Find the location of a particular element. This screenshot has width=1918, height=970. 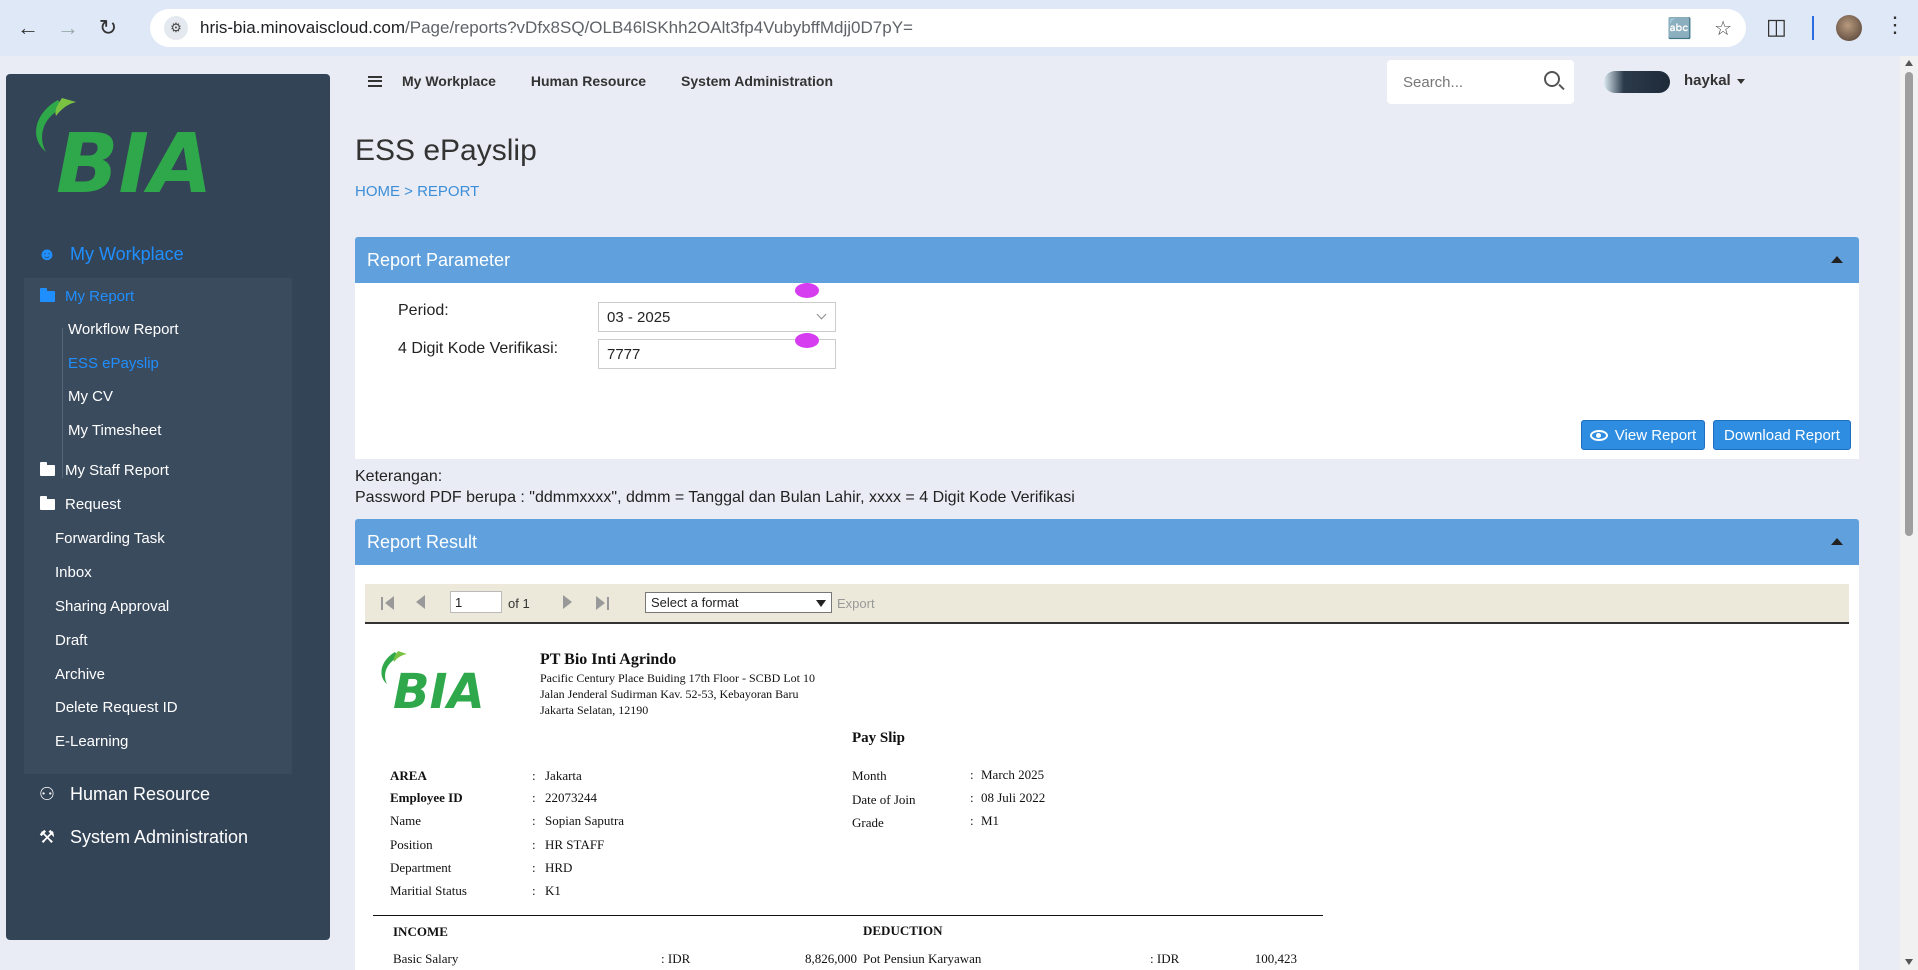

report-parameter-header: Report Parameter is located at coordinates (1107, 260).